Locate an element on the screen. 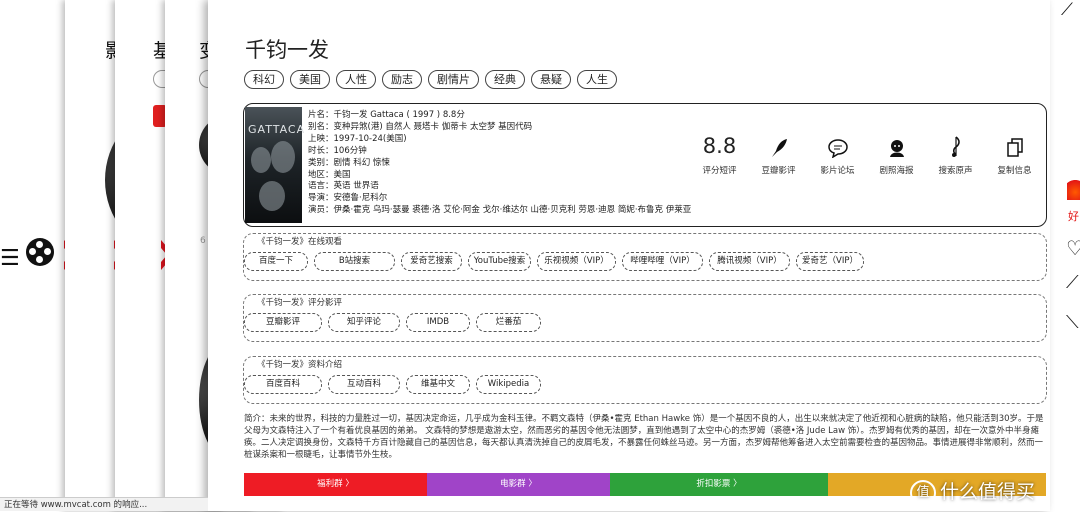 This screenshot has height=512, width=1080. reviews-section: 《千钧一发》评分影评 豆瓣影评 知乎评论 IMDB 烂番茄 is located at coordinates (645, 318).